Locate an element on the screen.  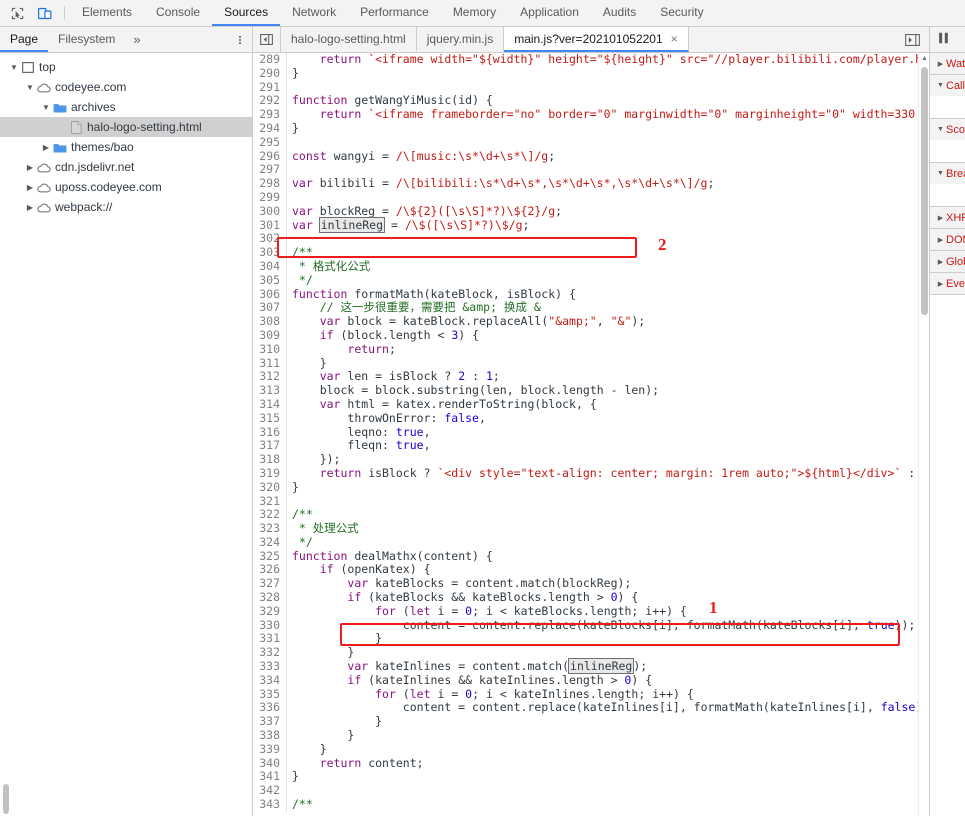
tree-item-codeyee-com: ▼ codeyee.com is located at coordinates (126, 87).